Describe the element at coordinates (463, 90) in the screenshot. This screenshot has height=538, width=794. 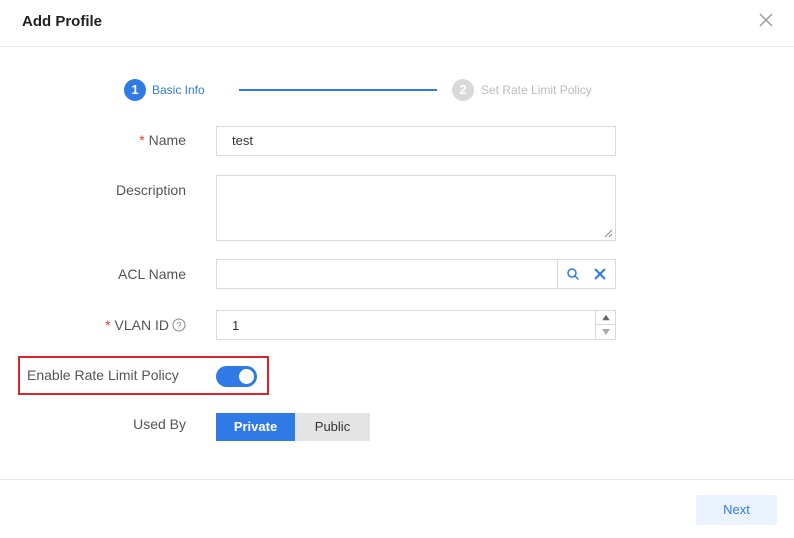
I see `step-2-number: 2` at that location.